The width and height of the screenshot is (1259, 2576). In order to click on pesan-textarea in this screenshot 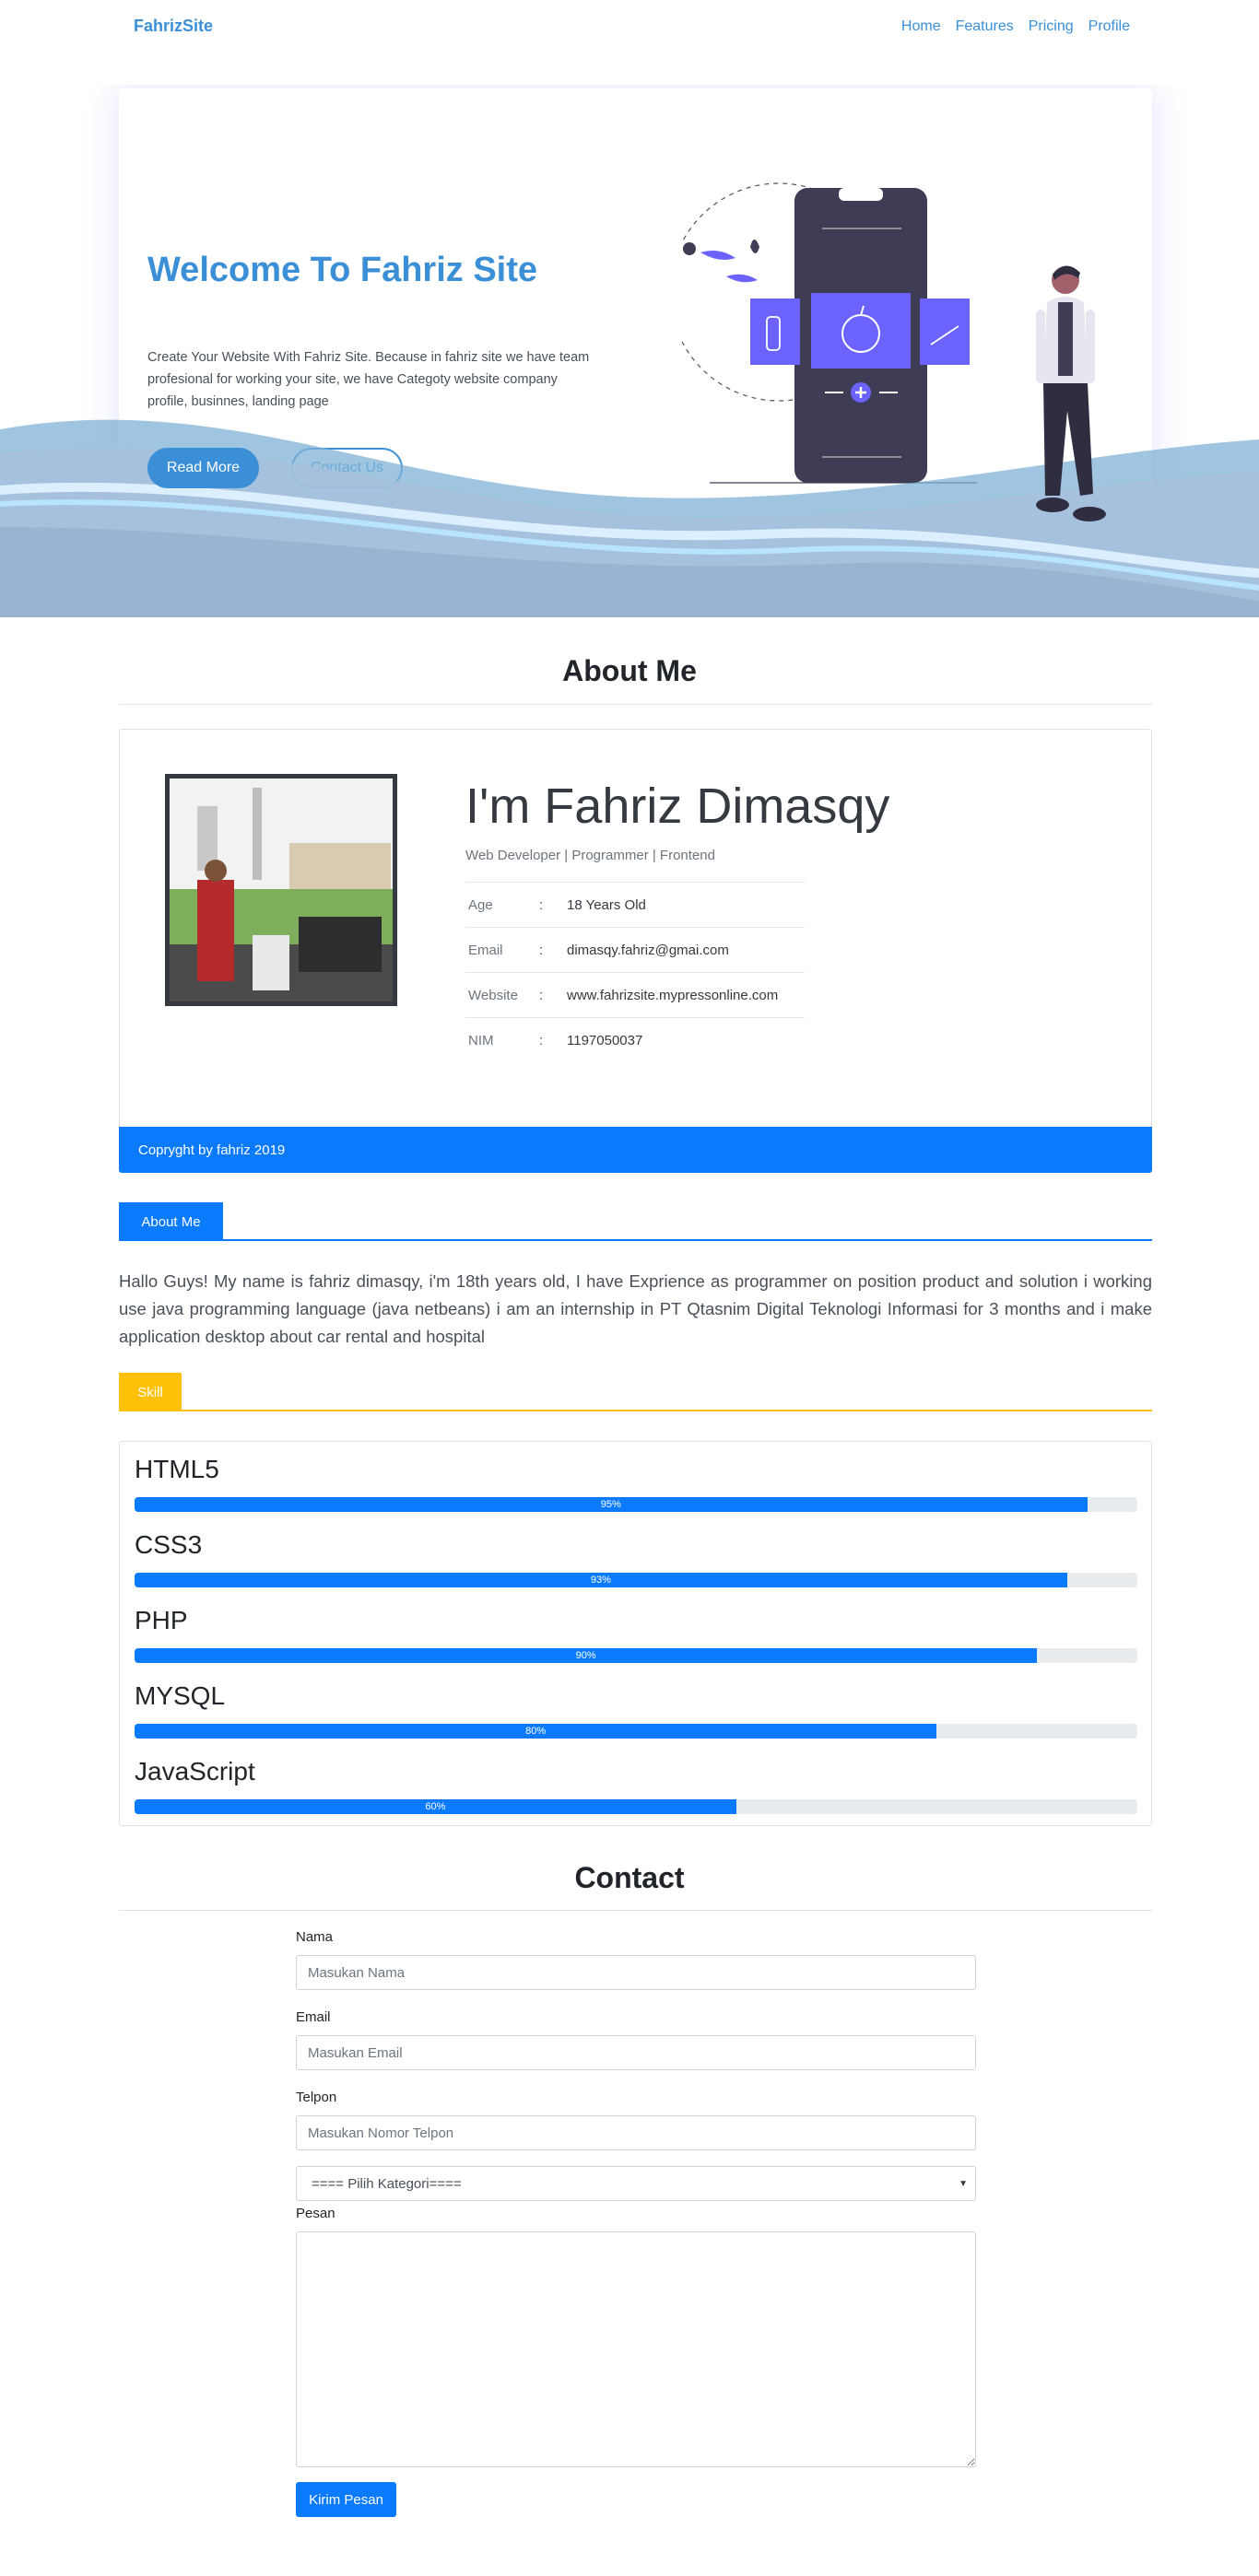, I will do `click(636, 2349)`.